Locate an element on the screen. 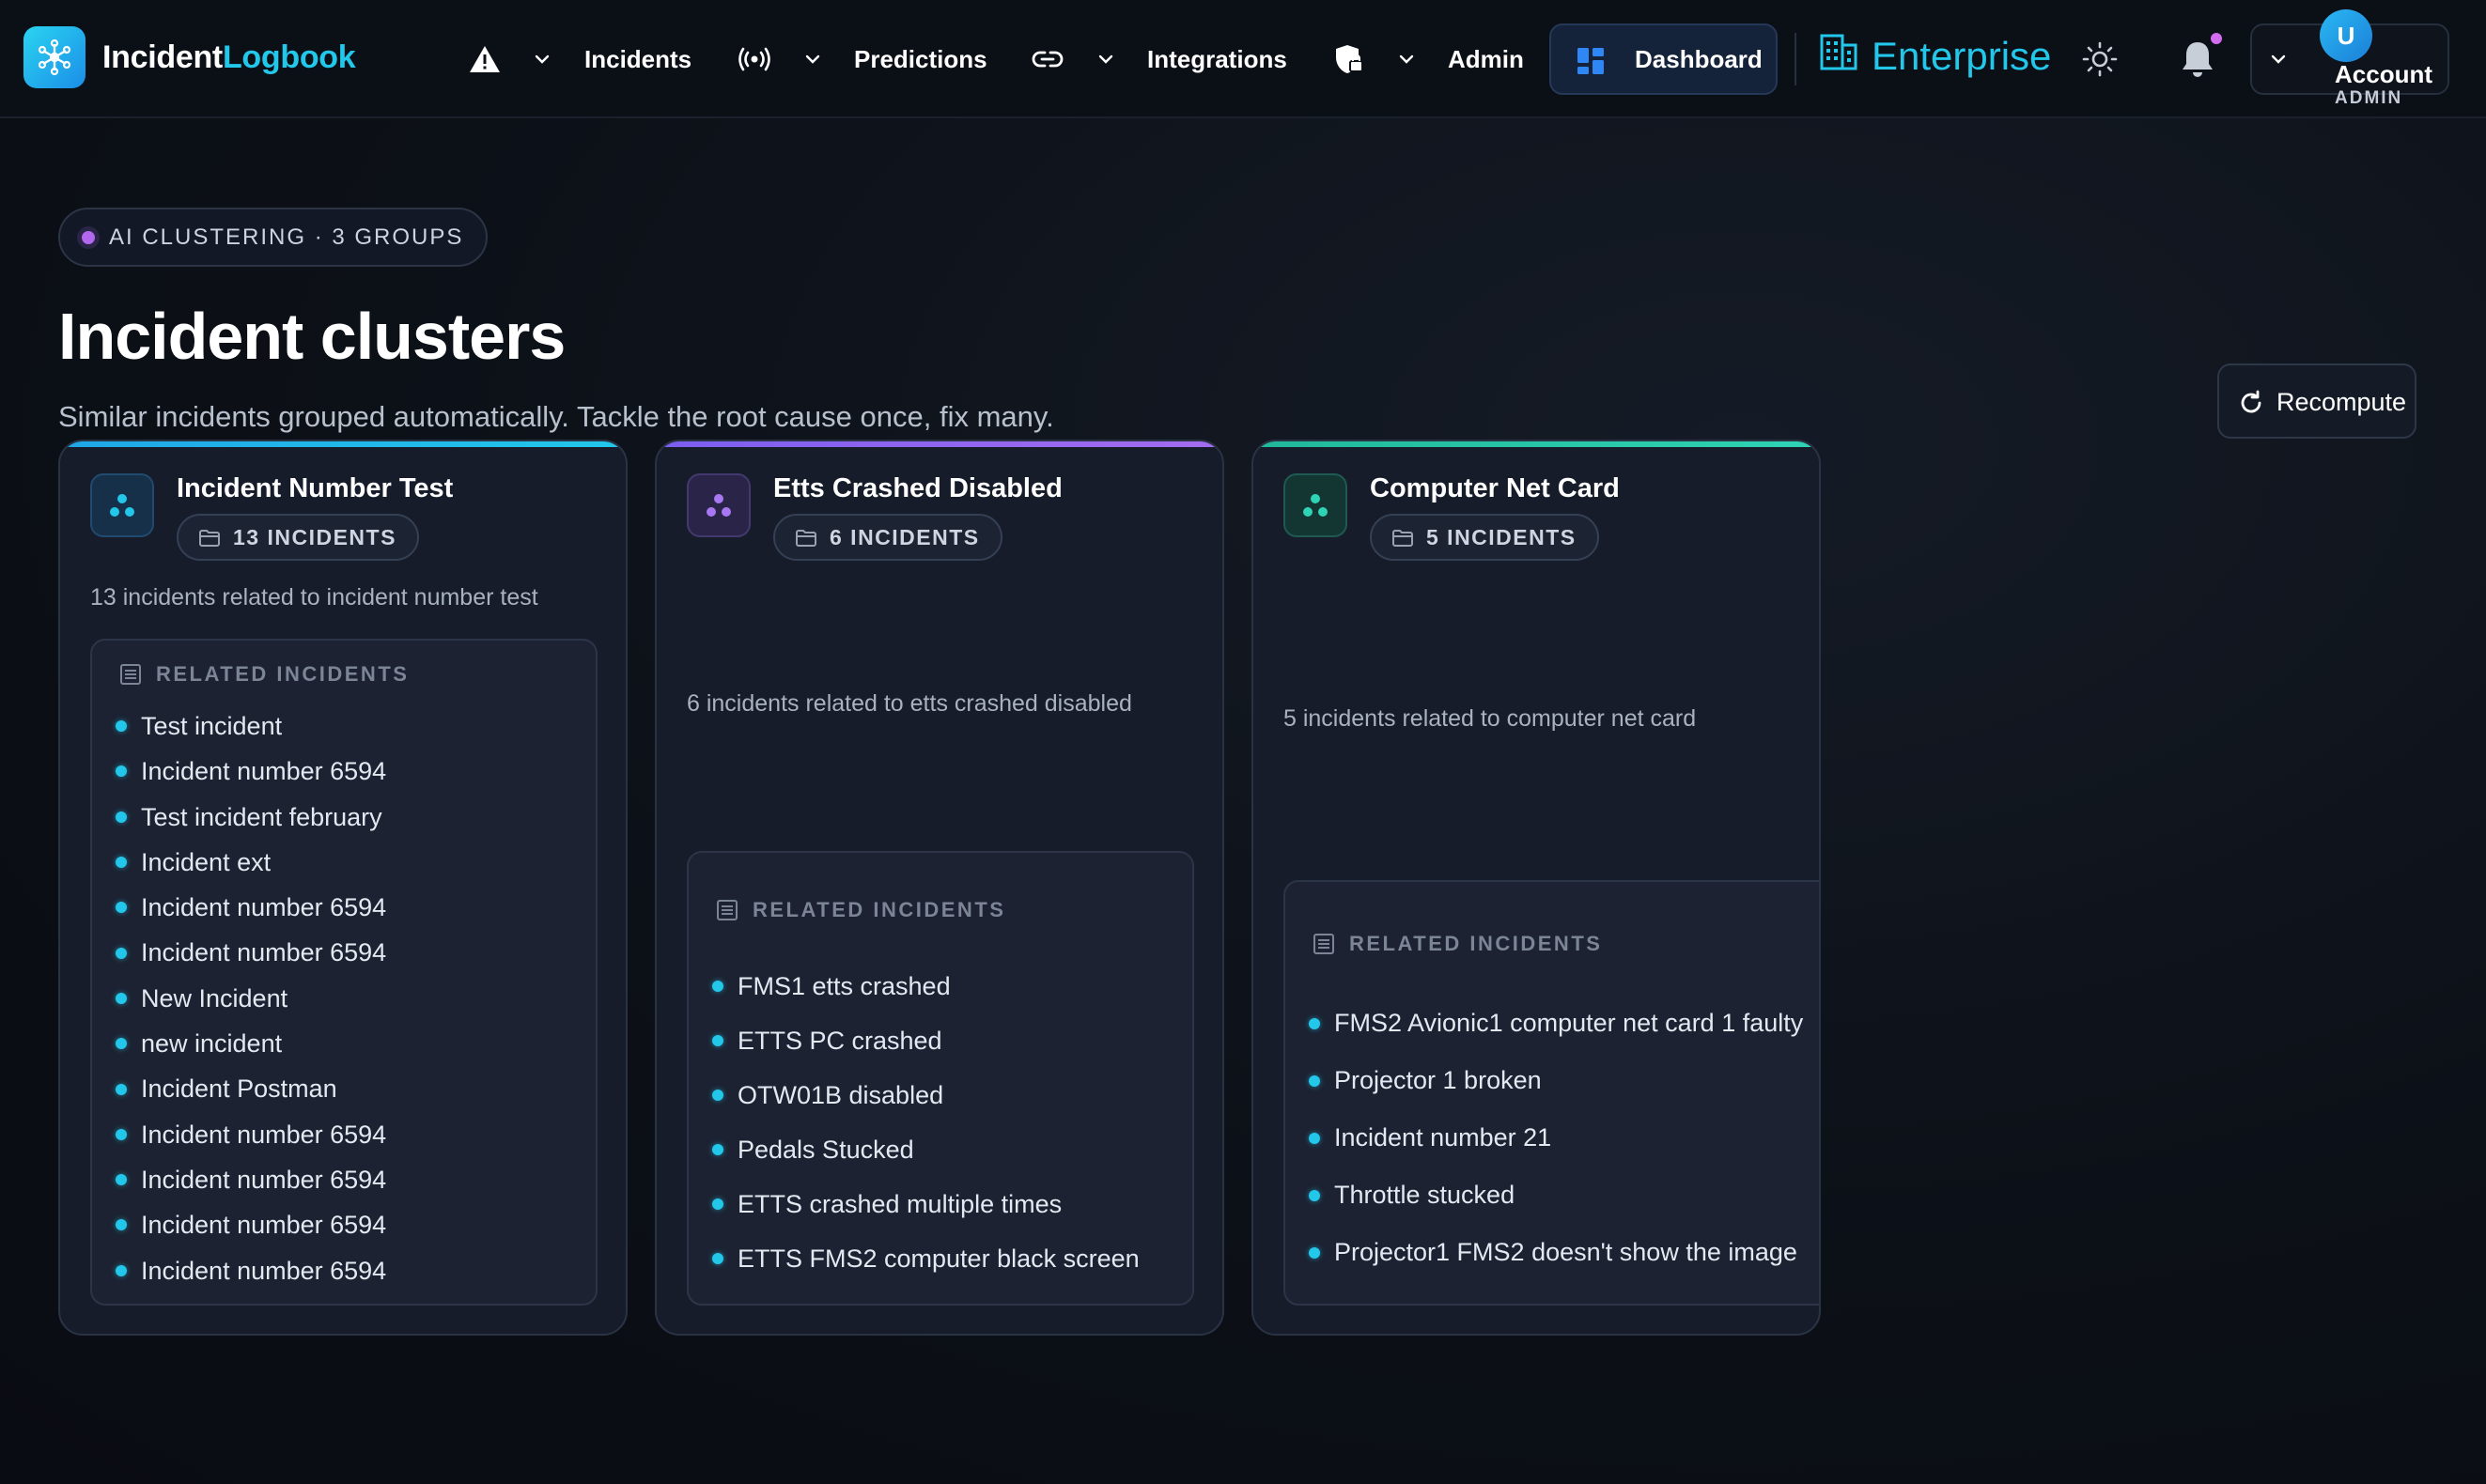 The image size is (2486, 1484). bell-icon is located at coordinates (2198, 59).